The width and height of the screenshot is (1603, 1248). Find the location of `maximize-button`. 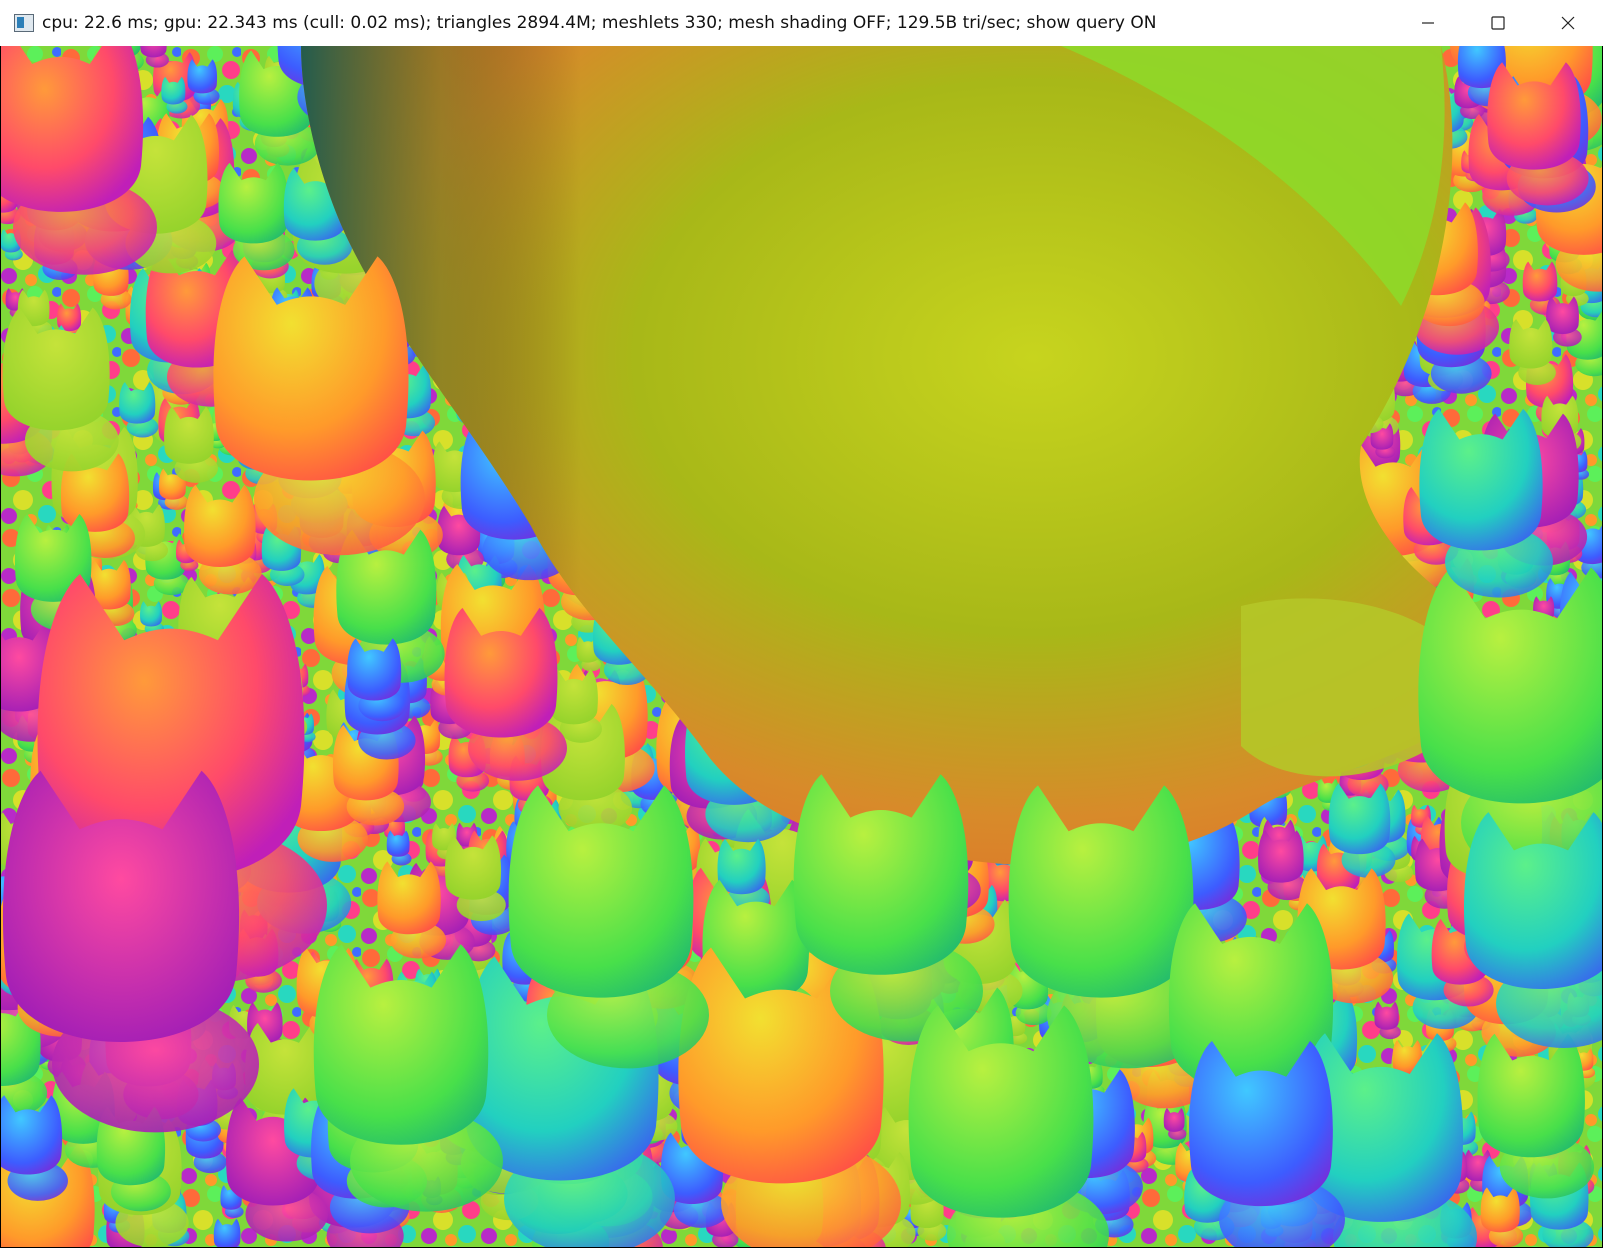

maximize-button is located at coordinates (1498, 23).